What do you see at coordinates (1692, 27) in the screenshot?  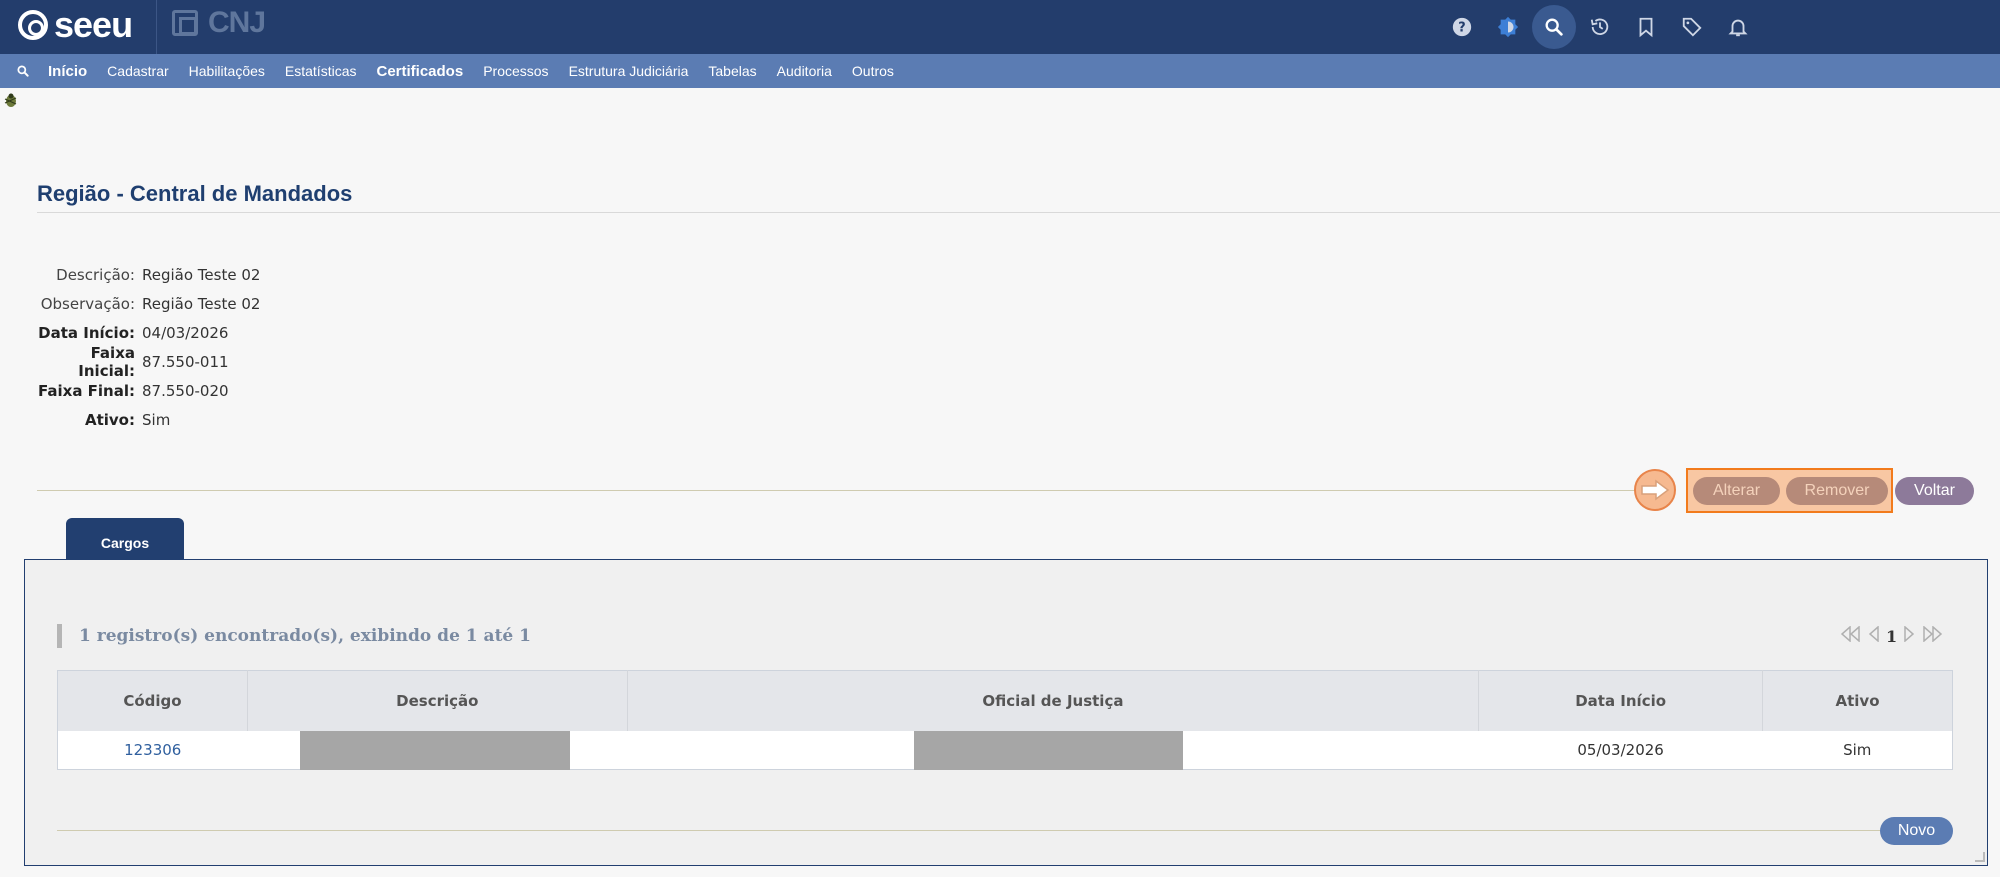 I see `tag-icon` at bounding box center [1692, 27].